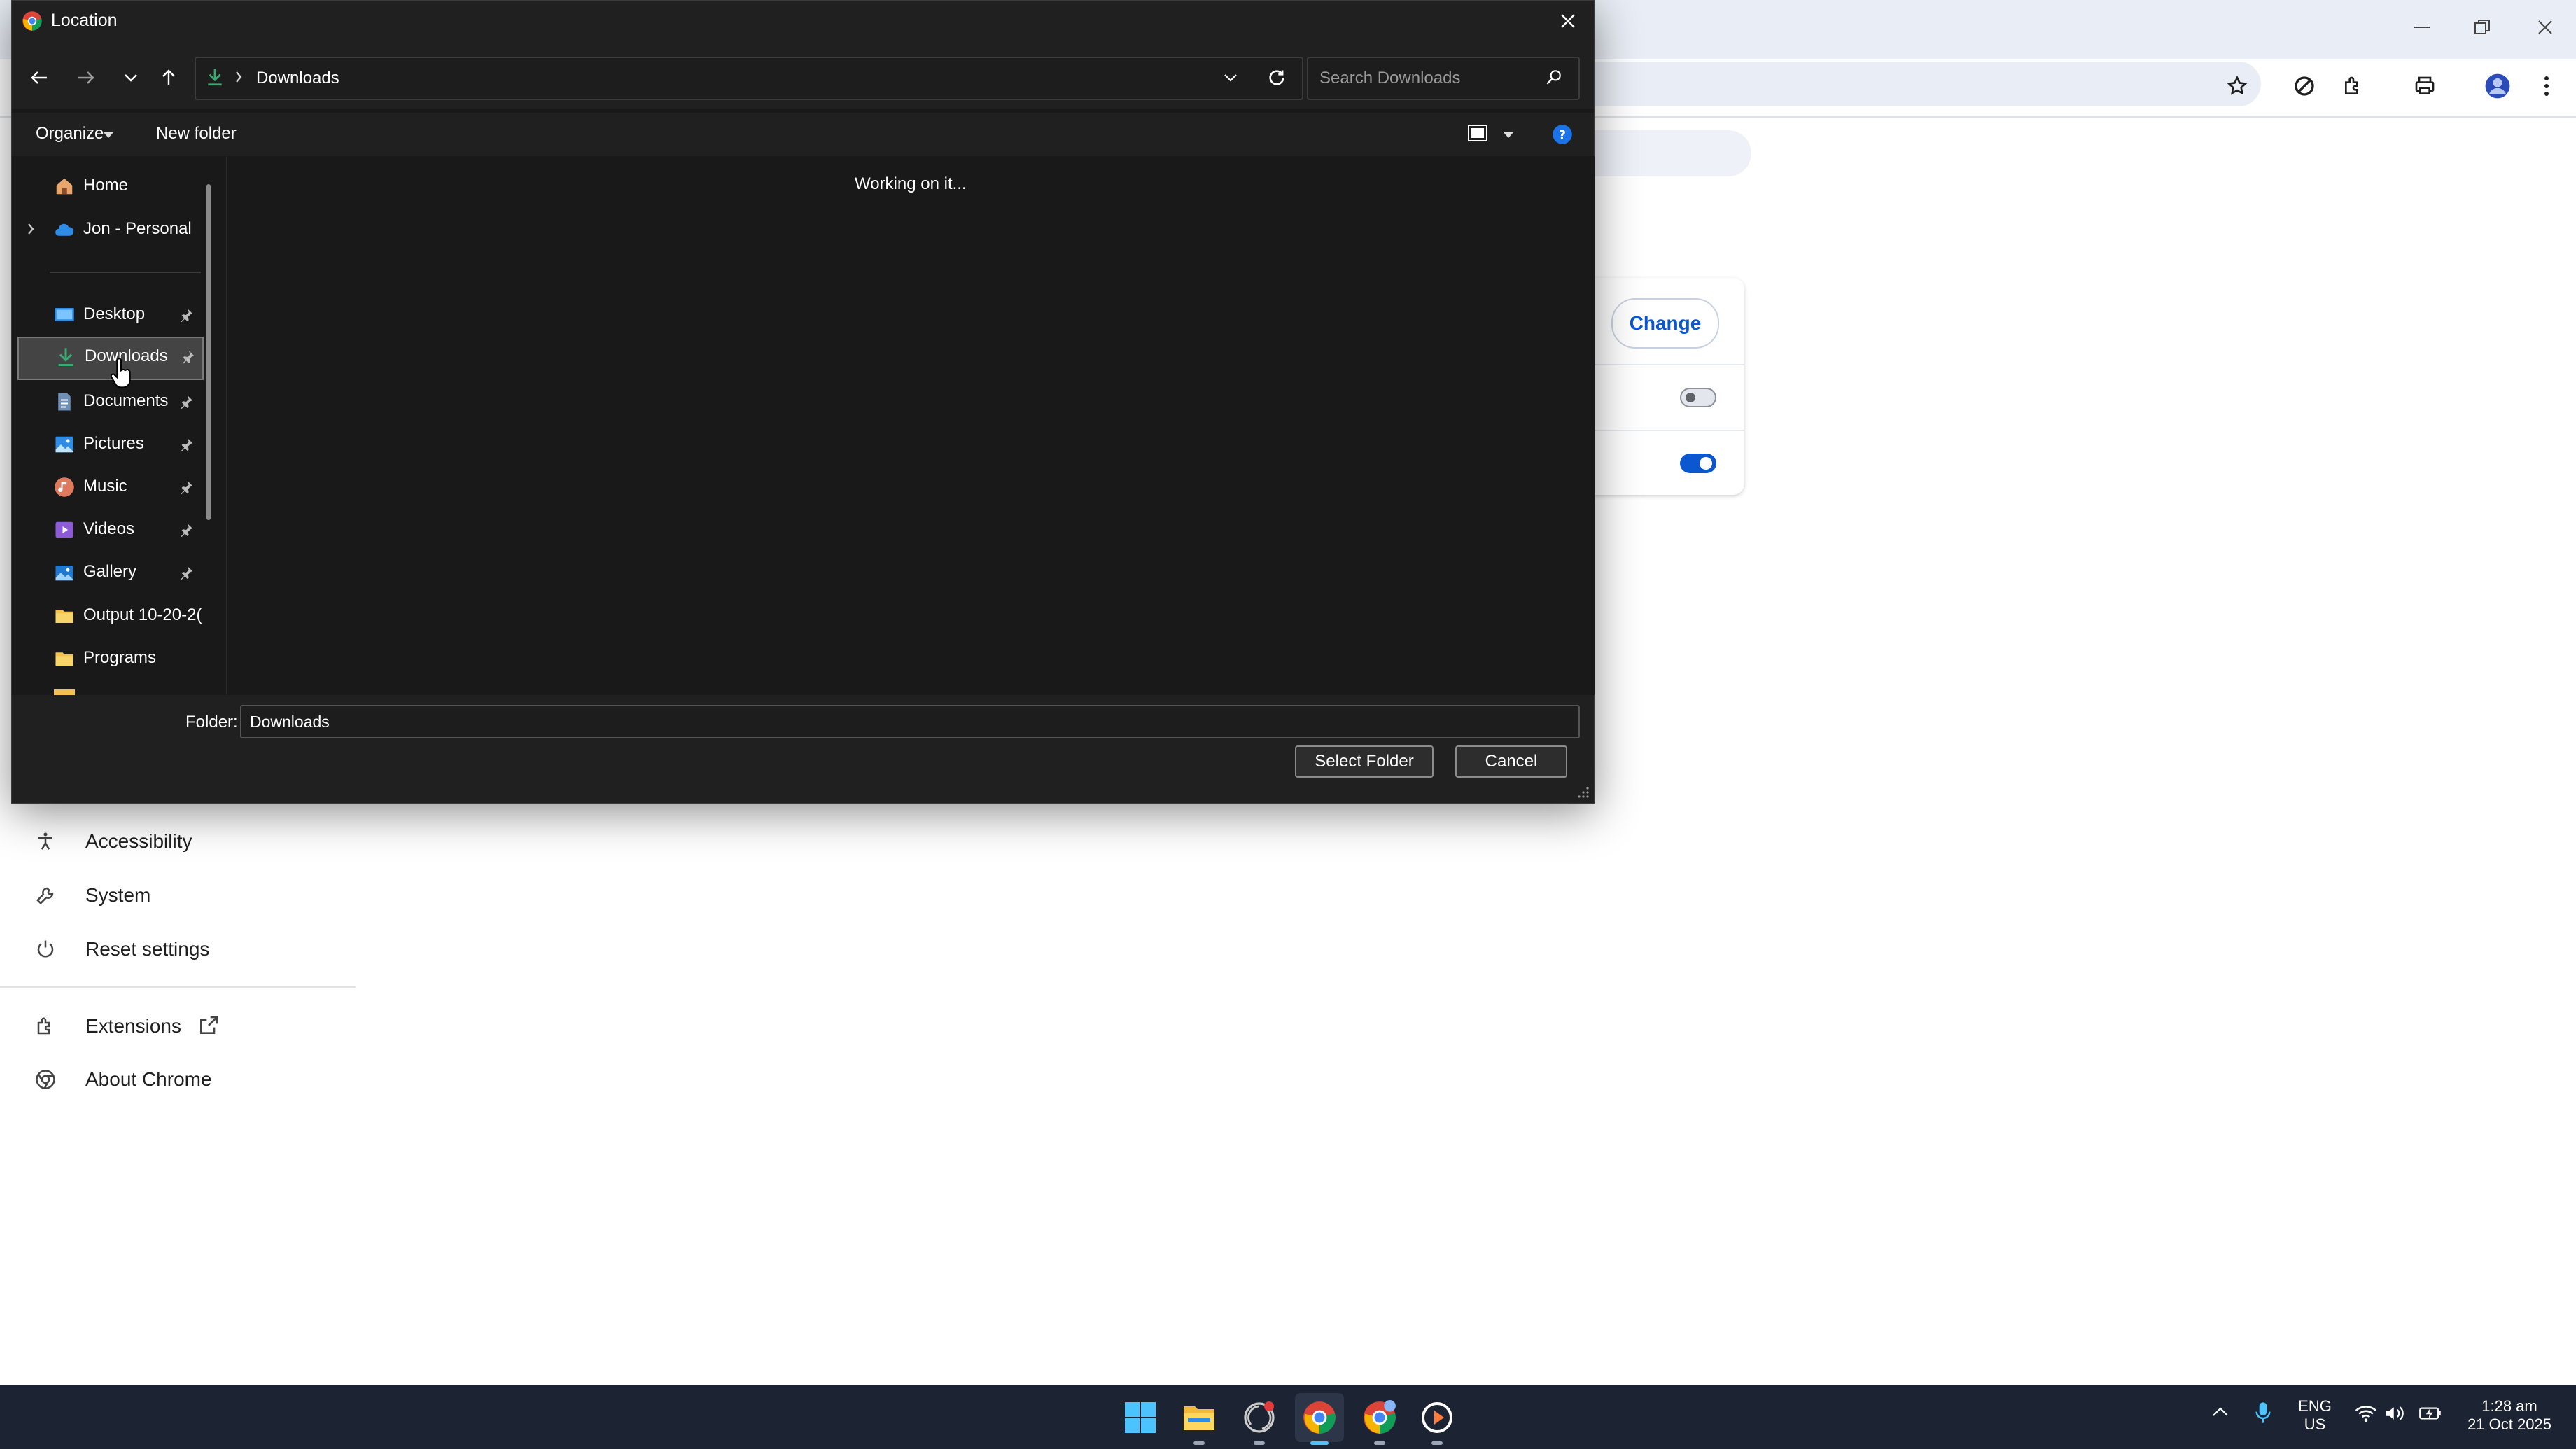 The height and width of the screenshot is (1449, 2576). I want to click on cloud-icon, so click(64, 229).